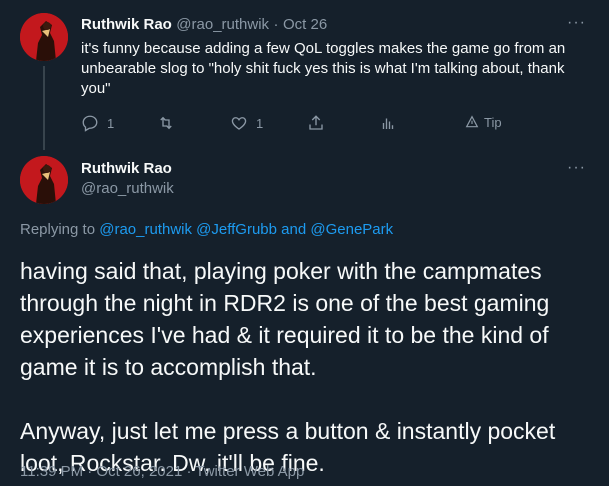  Describe the element at coordinates (483, 122) in the screenshot. I see `tip-button: Tip` at that location.